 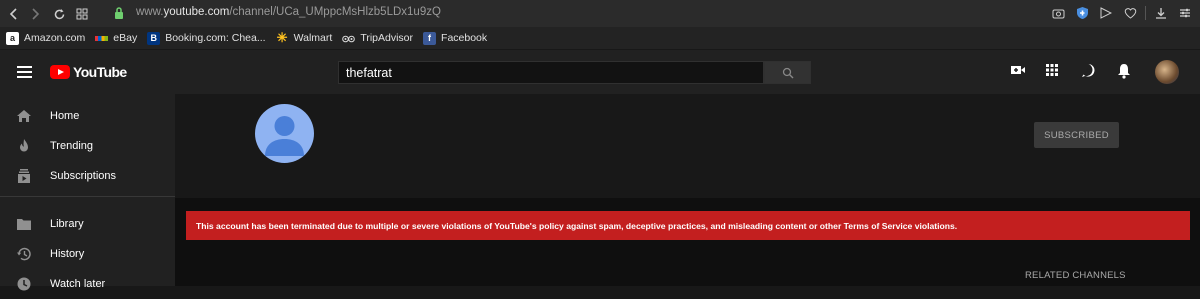 What do you see at coordinates (60, 72) in the screenshot?
I see `youtube-play-icon` at bounding box center [60, 72].